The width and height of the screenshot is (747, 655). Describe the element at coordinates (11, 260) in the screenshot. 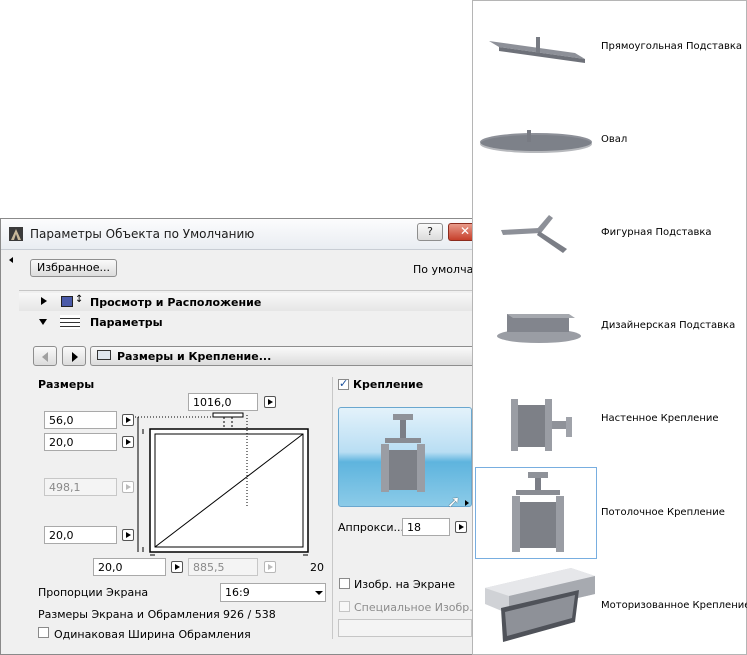

I see `collapse-handle-icon` at that location.